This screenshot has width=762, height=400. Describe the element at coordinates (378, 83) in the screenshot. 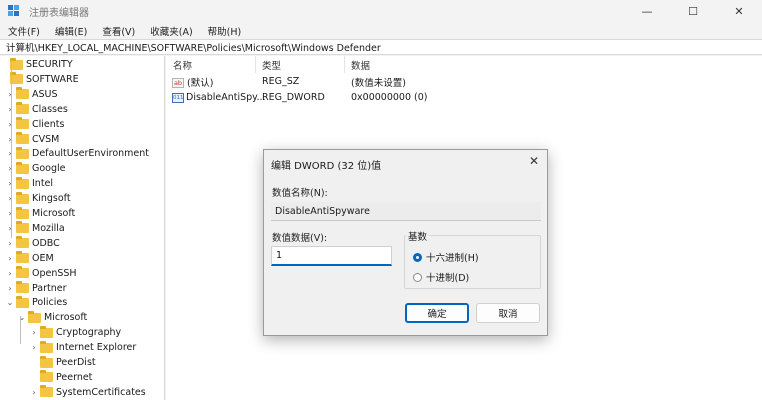

I see `value-data: (数值未设置)` at that location.